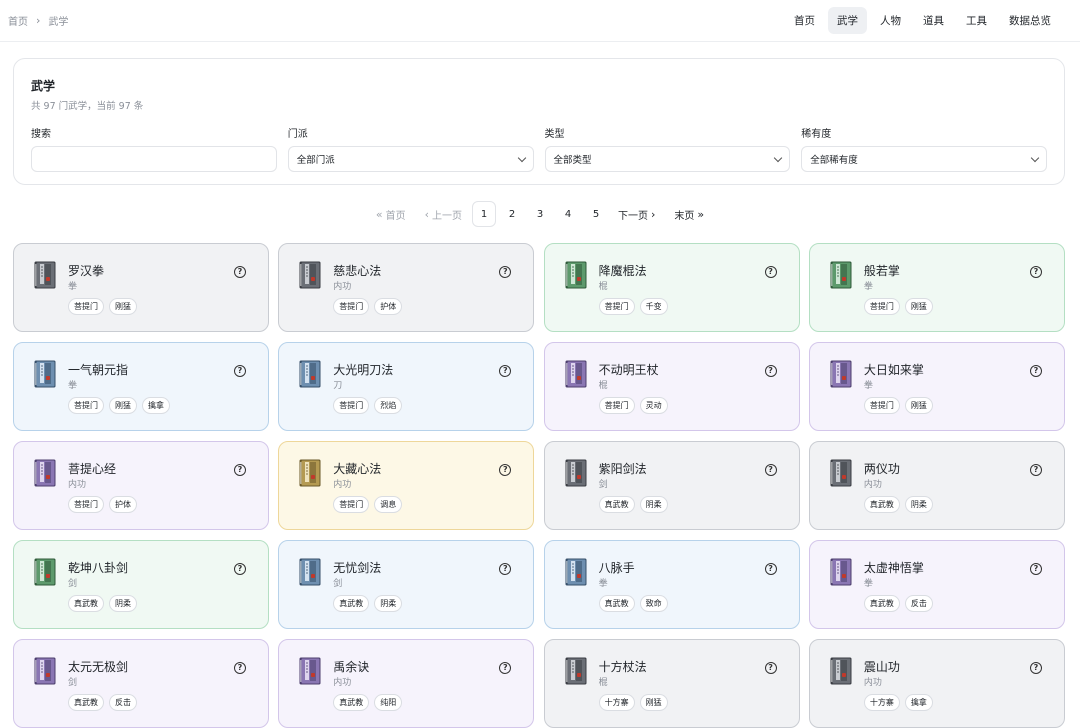 The height and width of the screenshot is (728, 1080). What do you see at coordinates (141, 683) in the screenshot?
I see `martial-art-card: 太元无极剑 剑 真武教 反击 ?` at bounding box center [141, 683].